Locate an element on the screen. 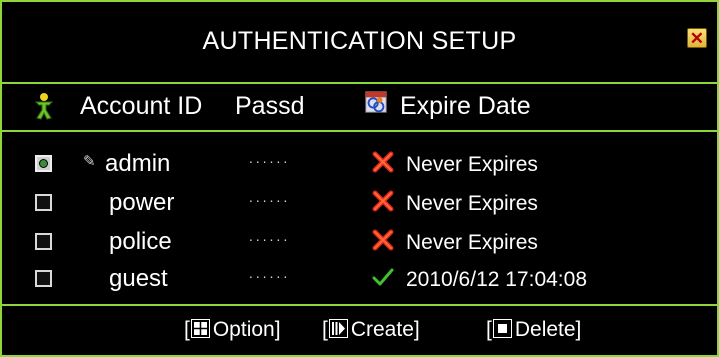 The height and width of the screenshot is (357, 719). delete-icon is located at coordinates (502, 328).